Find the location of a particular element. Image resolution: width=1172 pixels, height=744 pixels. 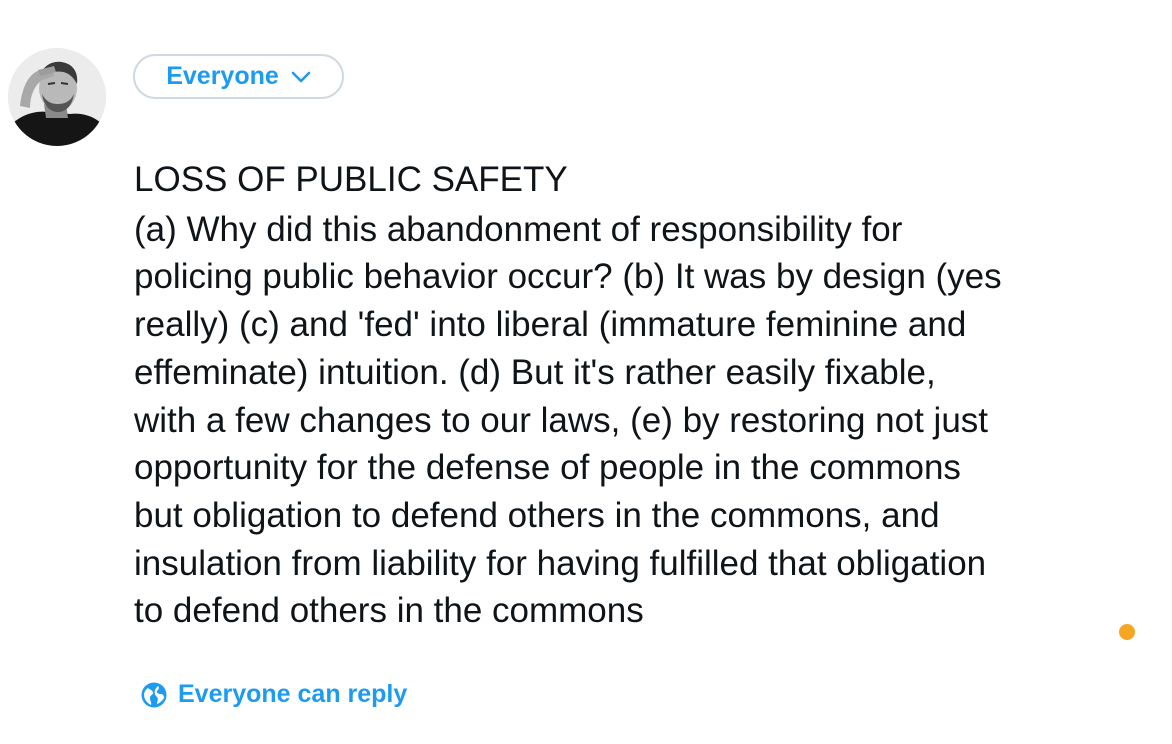

audience-label: Everyone is located at coordinates (222, 76).